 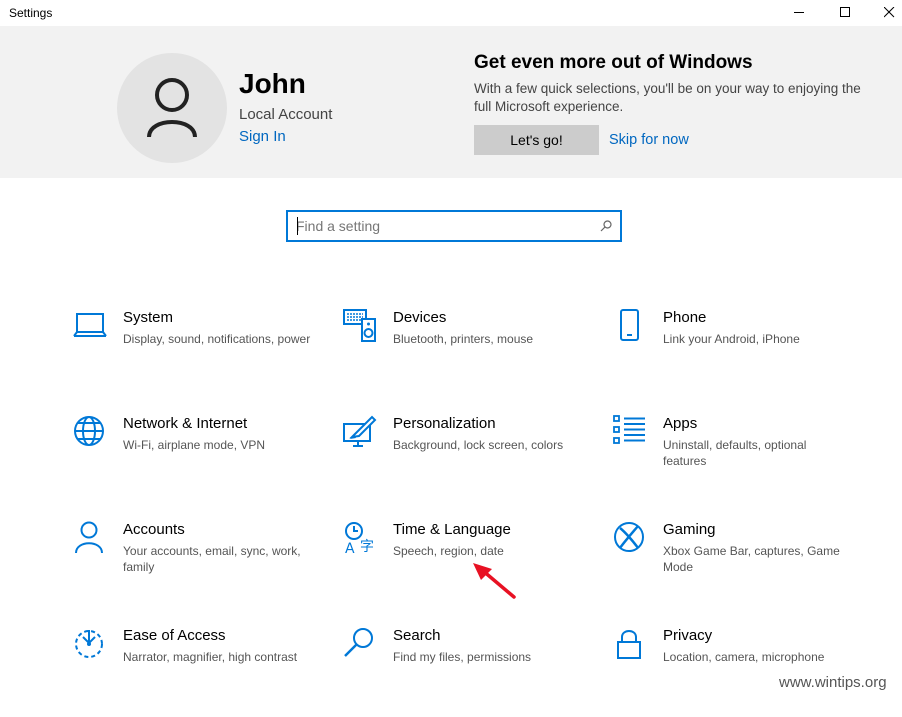 What do you see at coordinates (90, 325) in the screenshot?
I see `laptop-icon` at bounding box center [90, 325].